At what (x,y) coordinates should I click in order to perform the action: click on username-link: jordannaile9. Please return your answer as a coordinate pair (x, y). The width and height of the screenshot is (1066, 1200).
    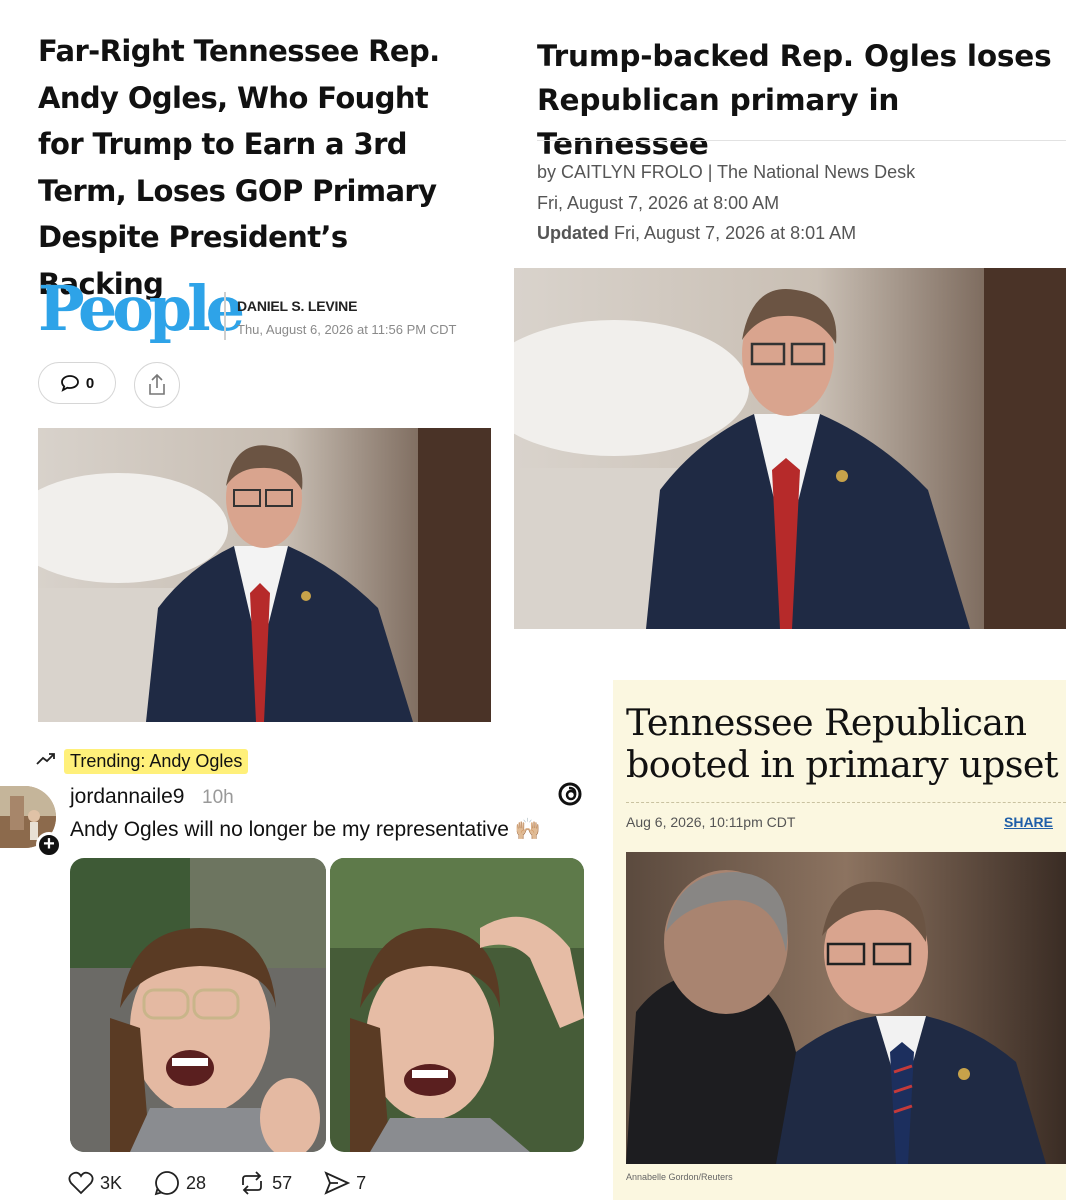
    Looking at the image, I should click on (127, 797).